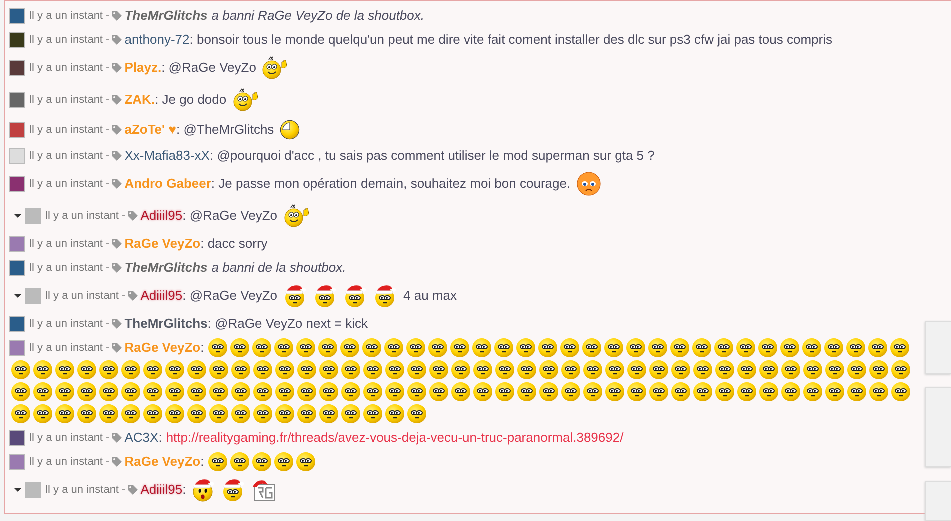  I want to click on username-link: anthony-72, so click(157, 40).